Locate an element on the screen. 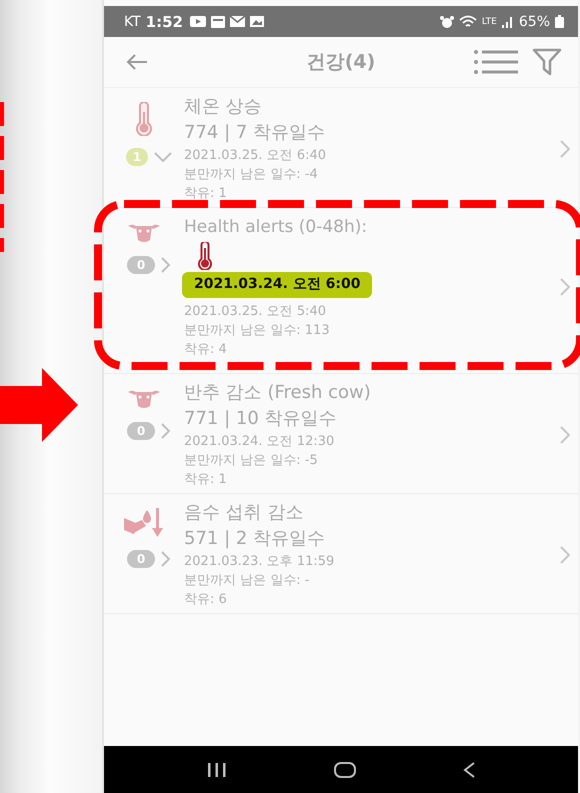 The width and height of the screenshot is (580, 793). list-icon is located at coordinates (496, 62).